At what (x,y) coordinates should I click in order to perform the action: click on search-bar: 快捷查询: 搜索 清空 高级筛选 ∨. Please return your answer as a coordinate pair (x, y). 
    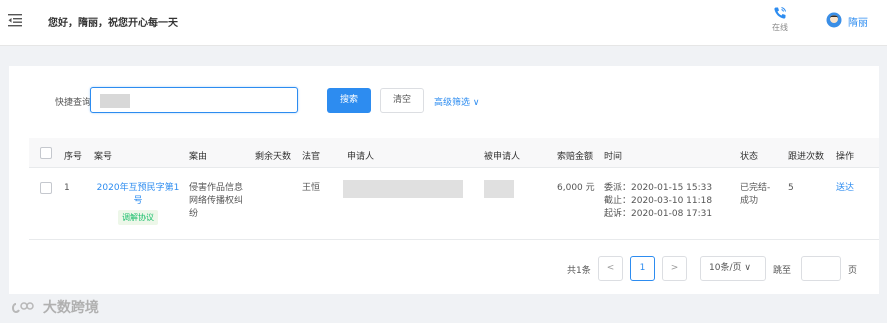
    Looking at the image, I should click on (444, 100).